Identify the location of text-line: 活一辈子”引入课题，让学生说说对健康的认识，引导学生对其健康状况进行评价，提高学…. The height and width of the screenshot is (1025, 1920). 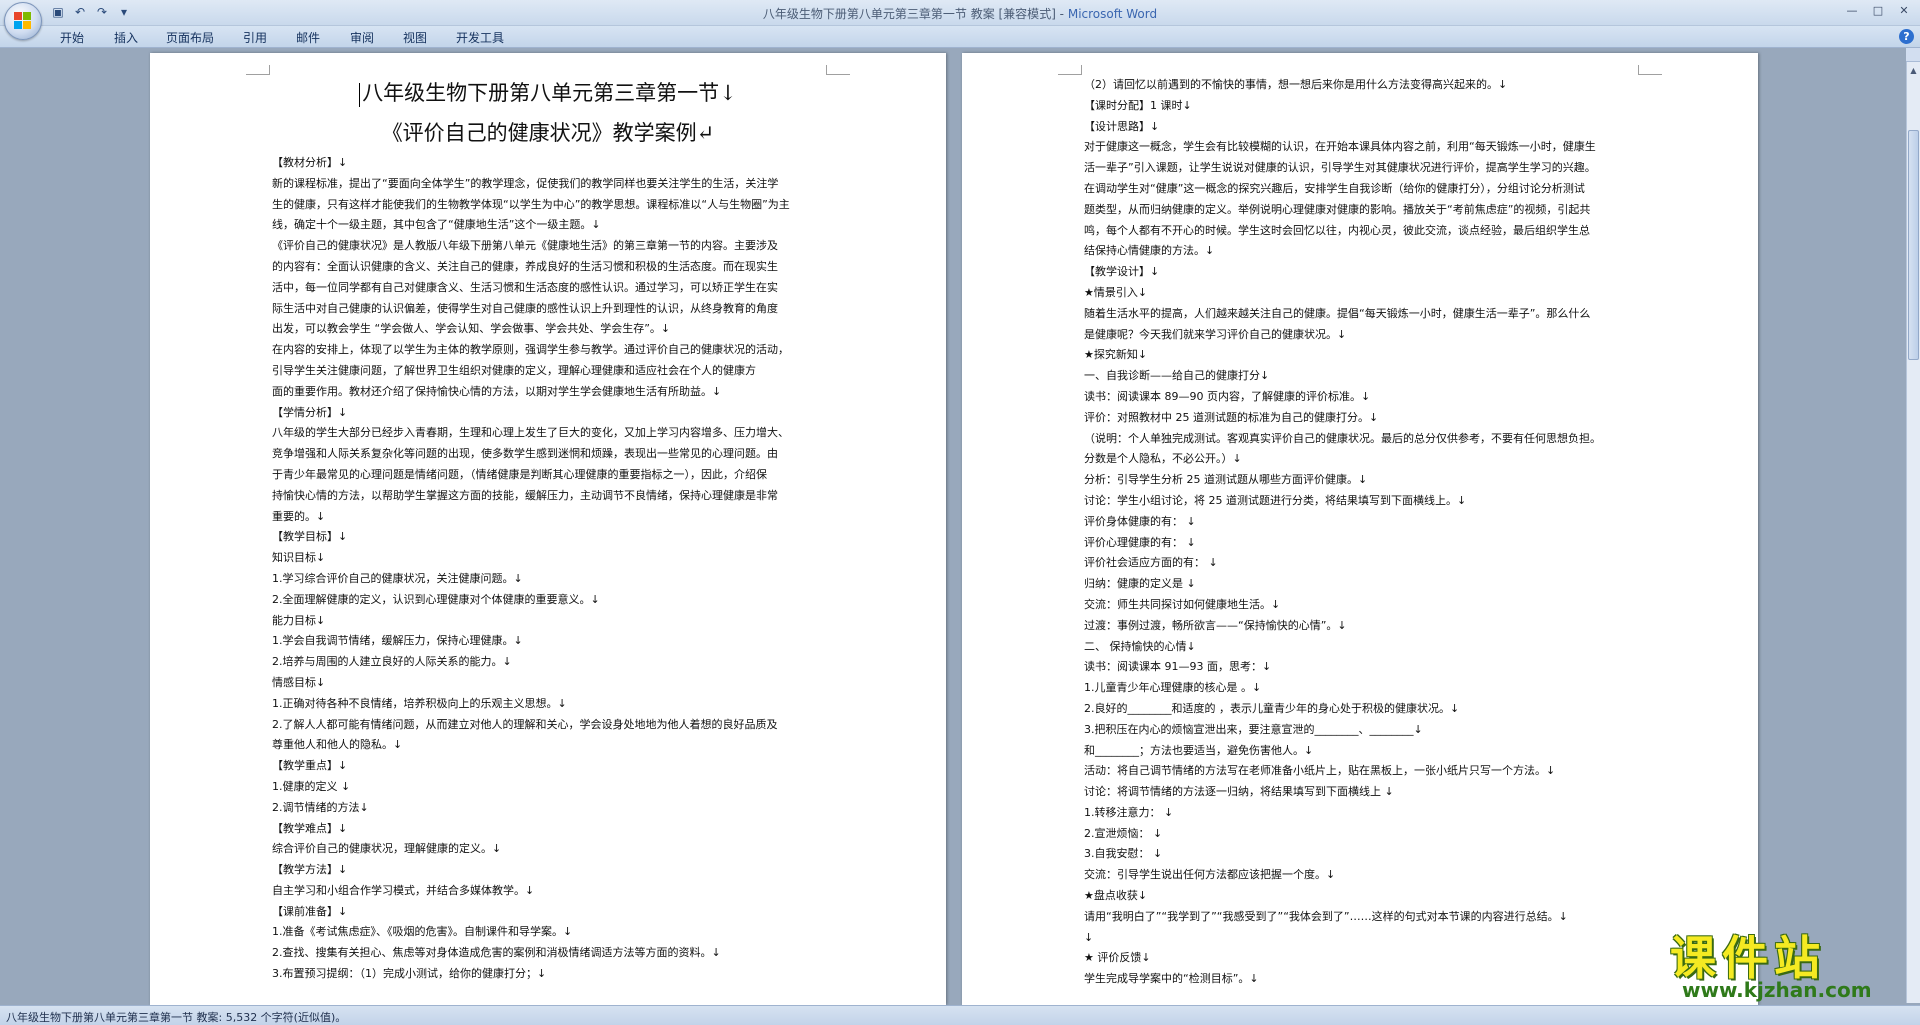
(1340, 168).